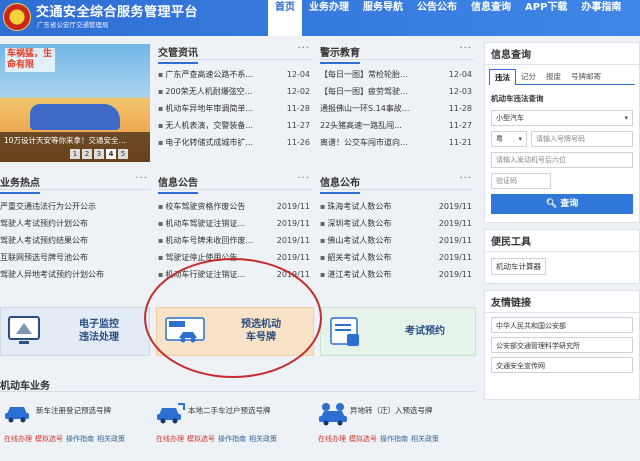 The height and width of the screenshot is (461, 640). What do you see at coordinates (340, 54) in the screenshot?
I see `warning-title: 警示教育` at bounding box center [340, 54].